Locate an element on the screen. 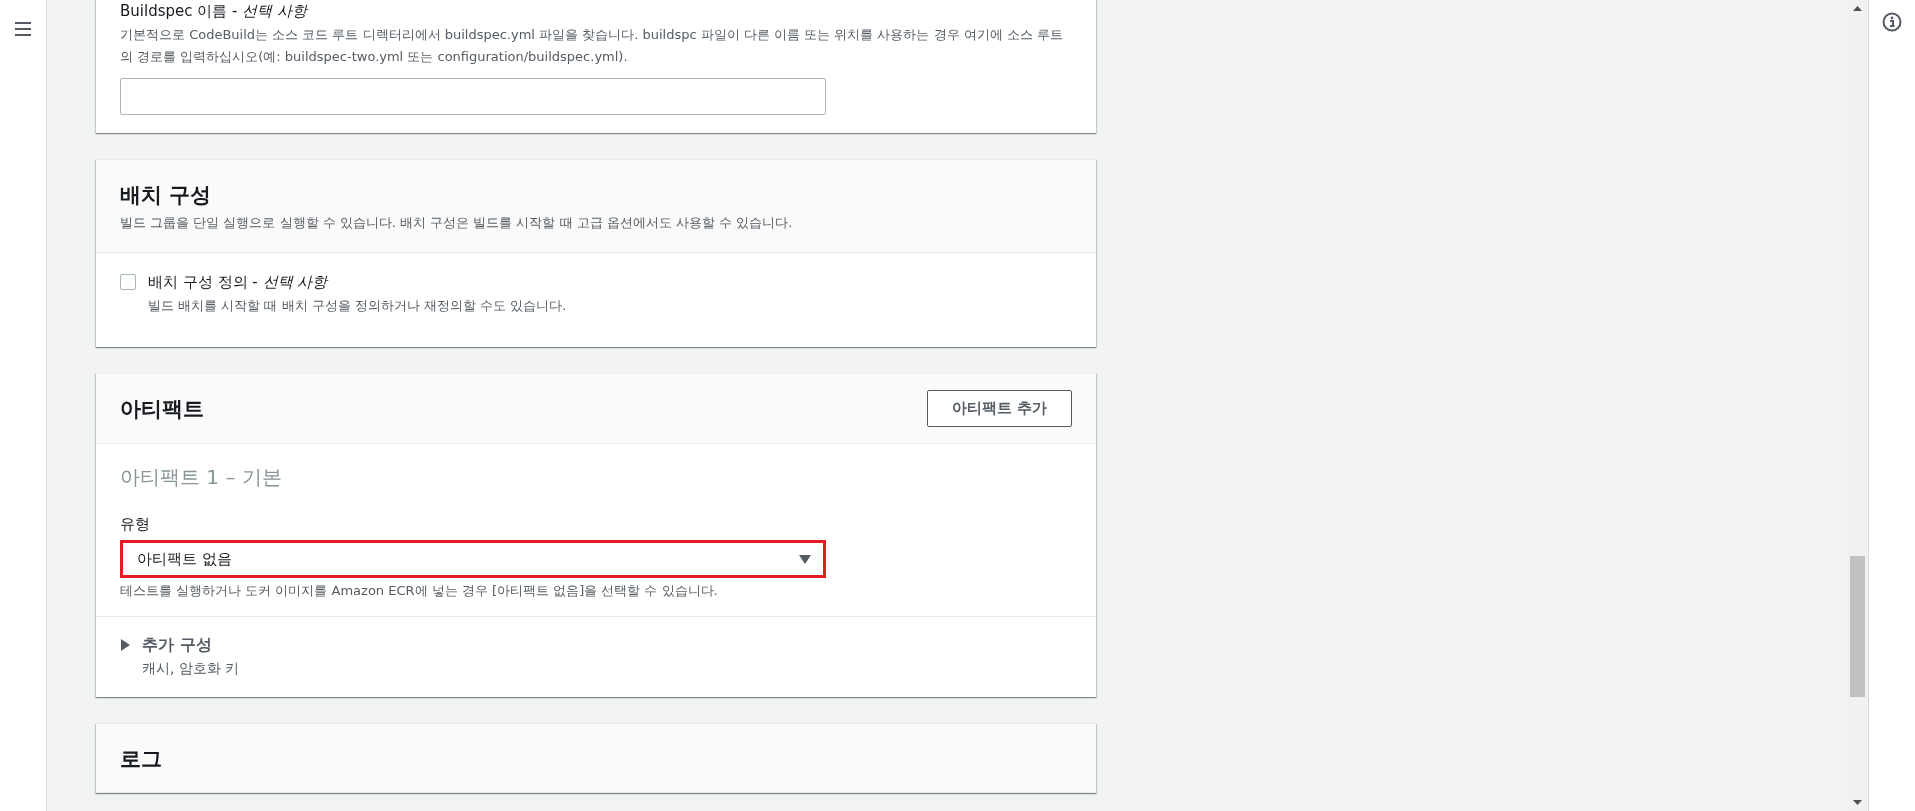 The image size is (1915, 811). section-description: 빌드 그룹을 단일 실행으로 실행할 수 있습니다. 배치 구성은 빌드를 시작할 때 고급 옵션에서도 사용할 수 있습니다. is located at coordinates (457, 223).